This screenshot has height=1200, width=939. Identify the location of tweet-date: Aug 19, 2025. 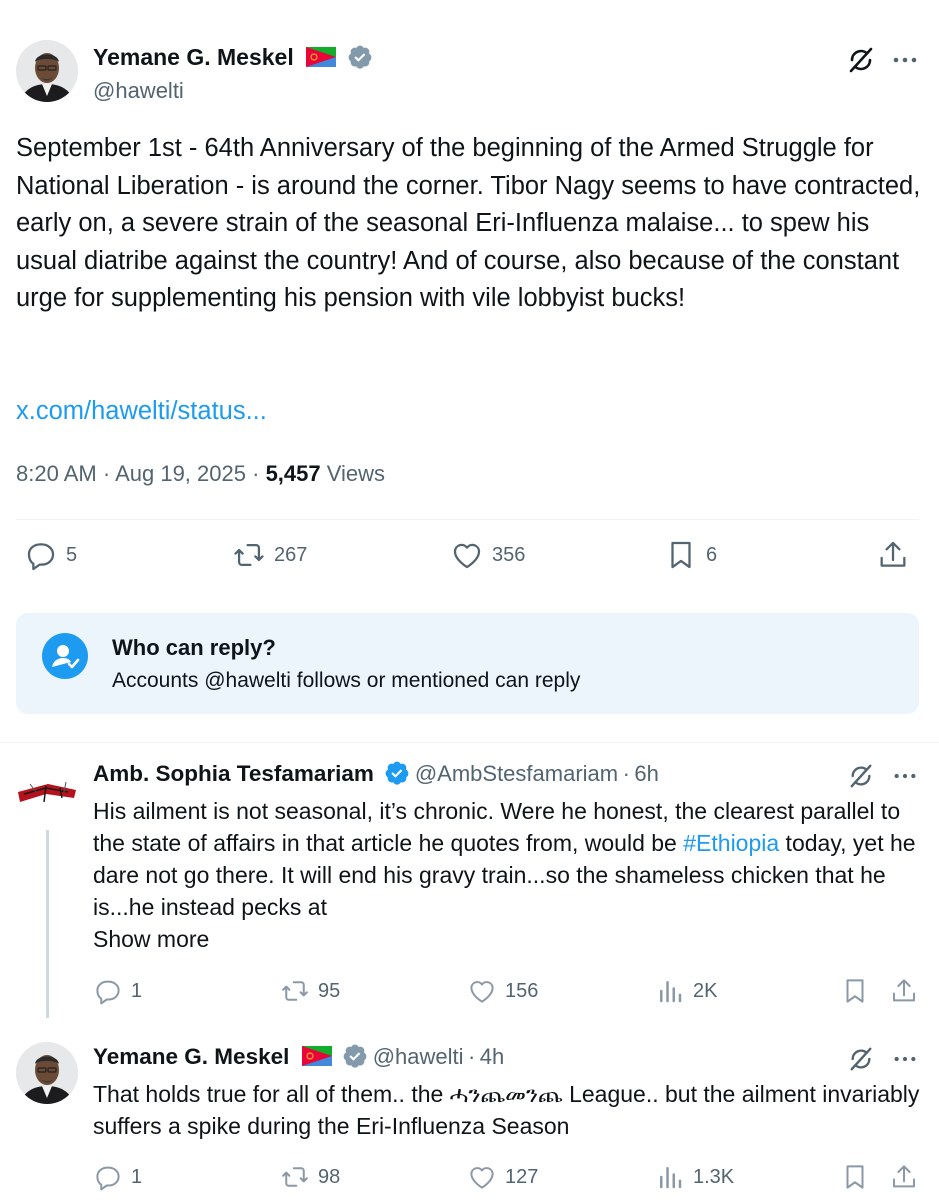
(180, 473).